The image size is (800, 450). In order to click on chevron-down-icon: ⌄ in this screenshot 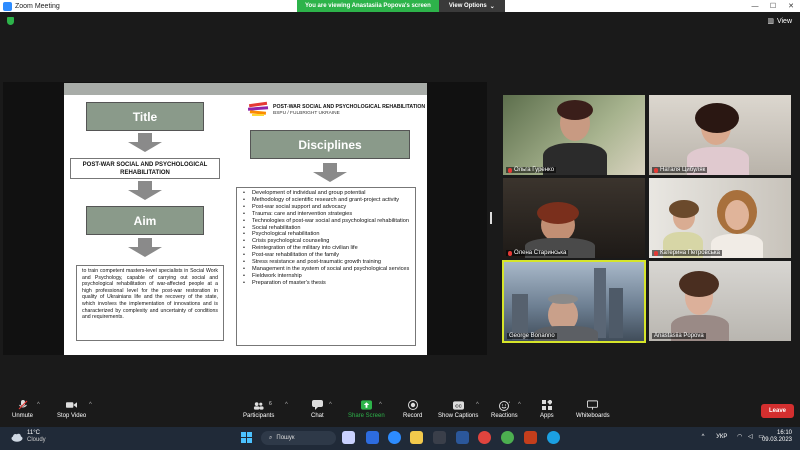, I will do `click(492, 6)`.